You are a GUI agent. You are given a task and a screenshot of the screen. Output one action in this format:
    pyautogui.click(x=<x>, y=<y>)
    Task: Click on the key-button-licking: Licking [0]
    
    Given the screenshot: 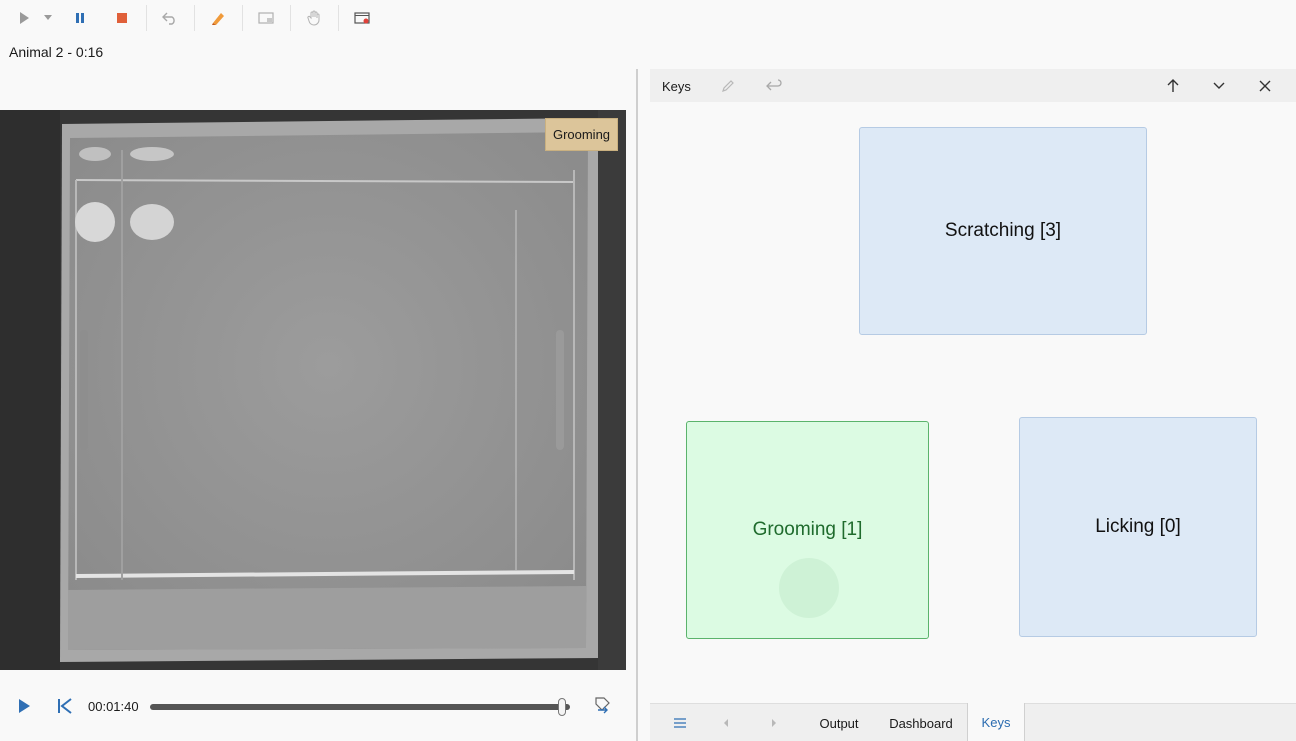 What is the action you would take?
    pyautogui.click(x=1138, y=527)
    